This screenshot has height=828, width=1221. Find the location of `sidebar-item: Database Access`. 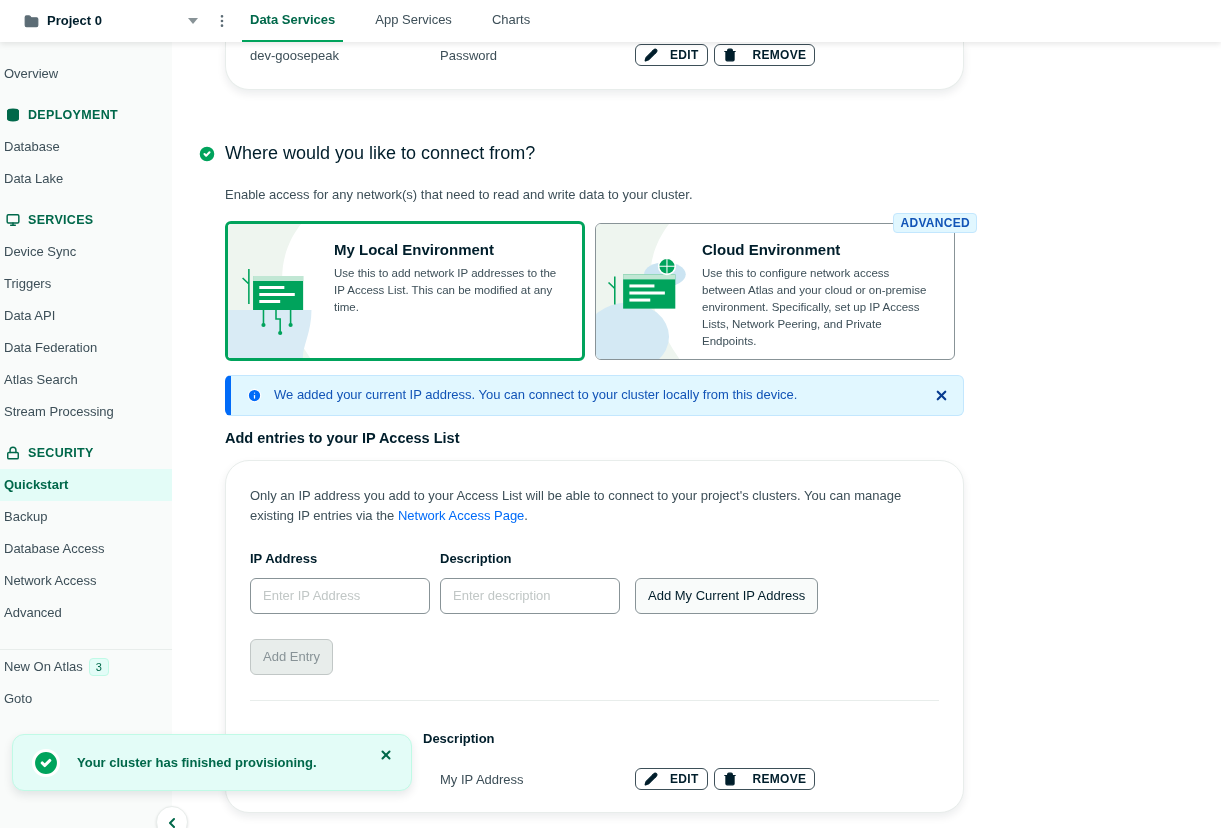

sidebar-item: Database Access is located at coordinates (86, 549).